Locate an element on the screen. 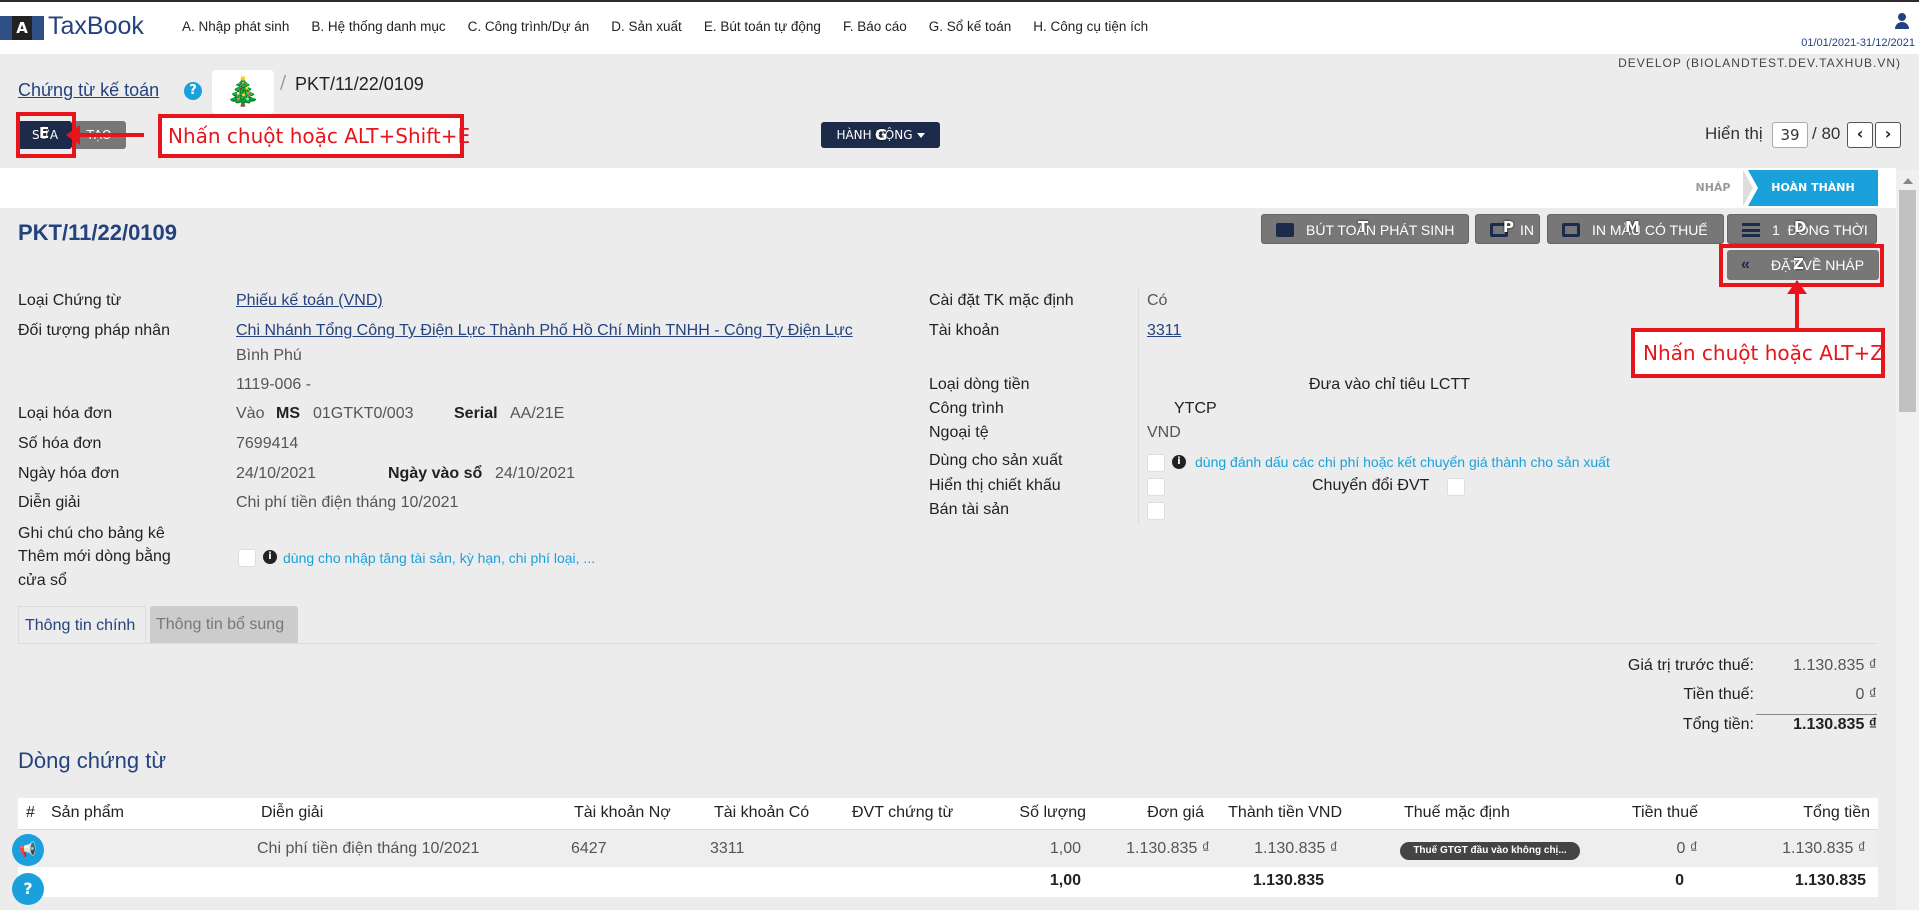 This screenshot has width=1919, height=910. edit-shortcut-callout: Nhấn chuột hoặc ALT+Shift+E is located at coordinates (314, 136).